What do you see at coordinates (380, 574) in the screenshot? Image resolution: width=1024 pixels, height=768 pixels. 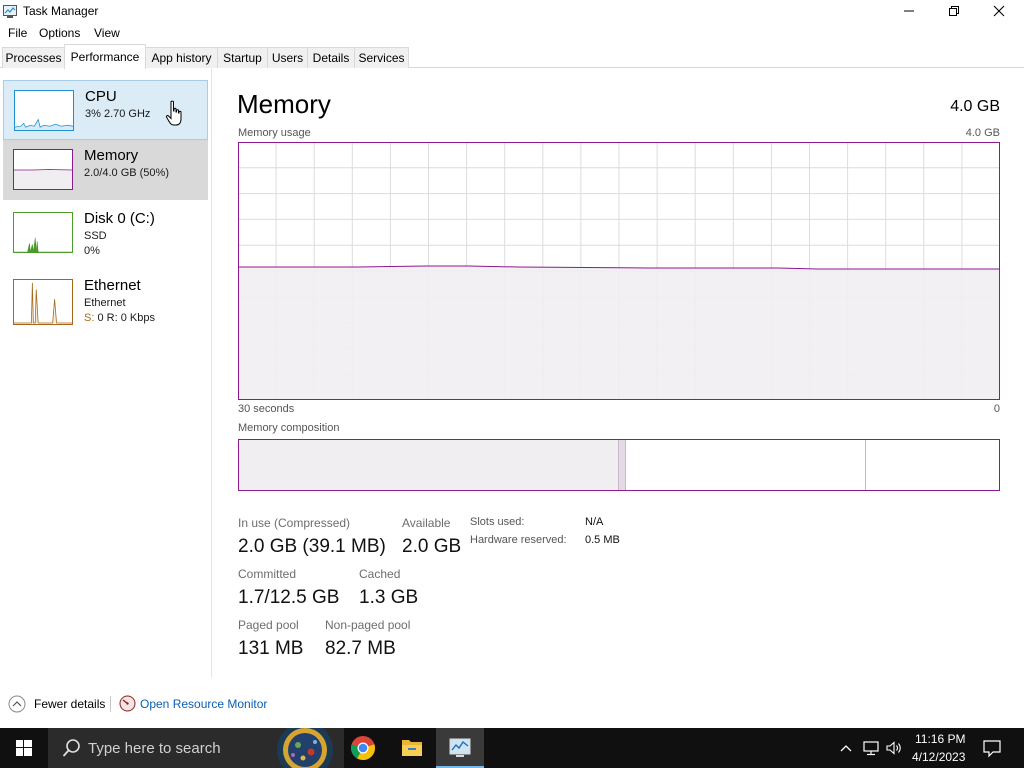 I see `cached-label: Cached` at bounding box center [380, 574].